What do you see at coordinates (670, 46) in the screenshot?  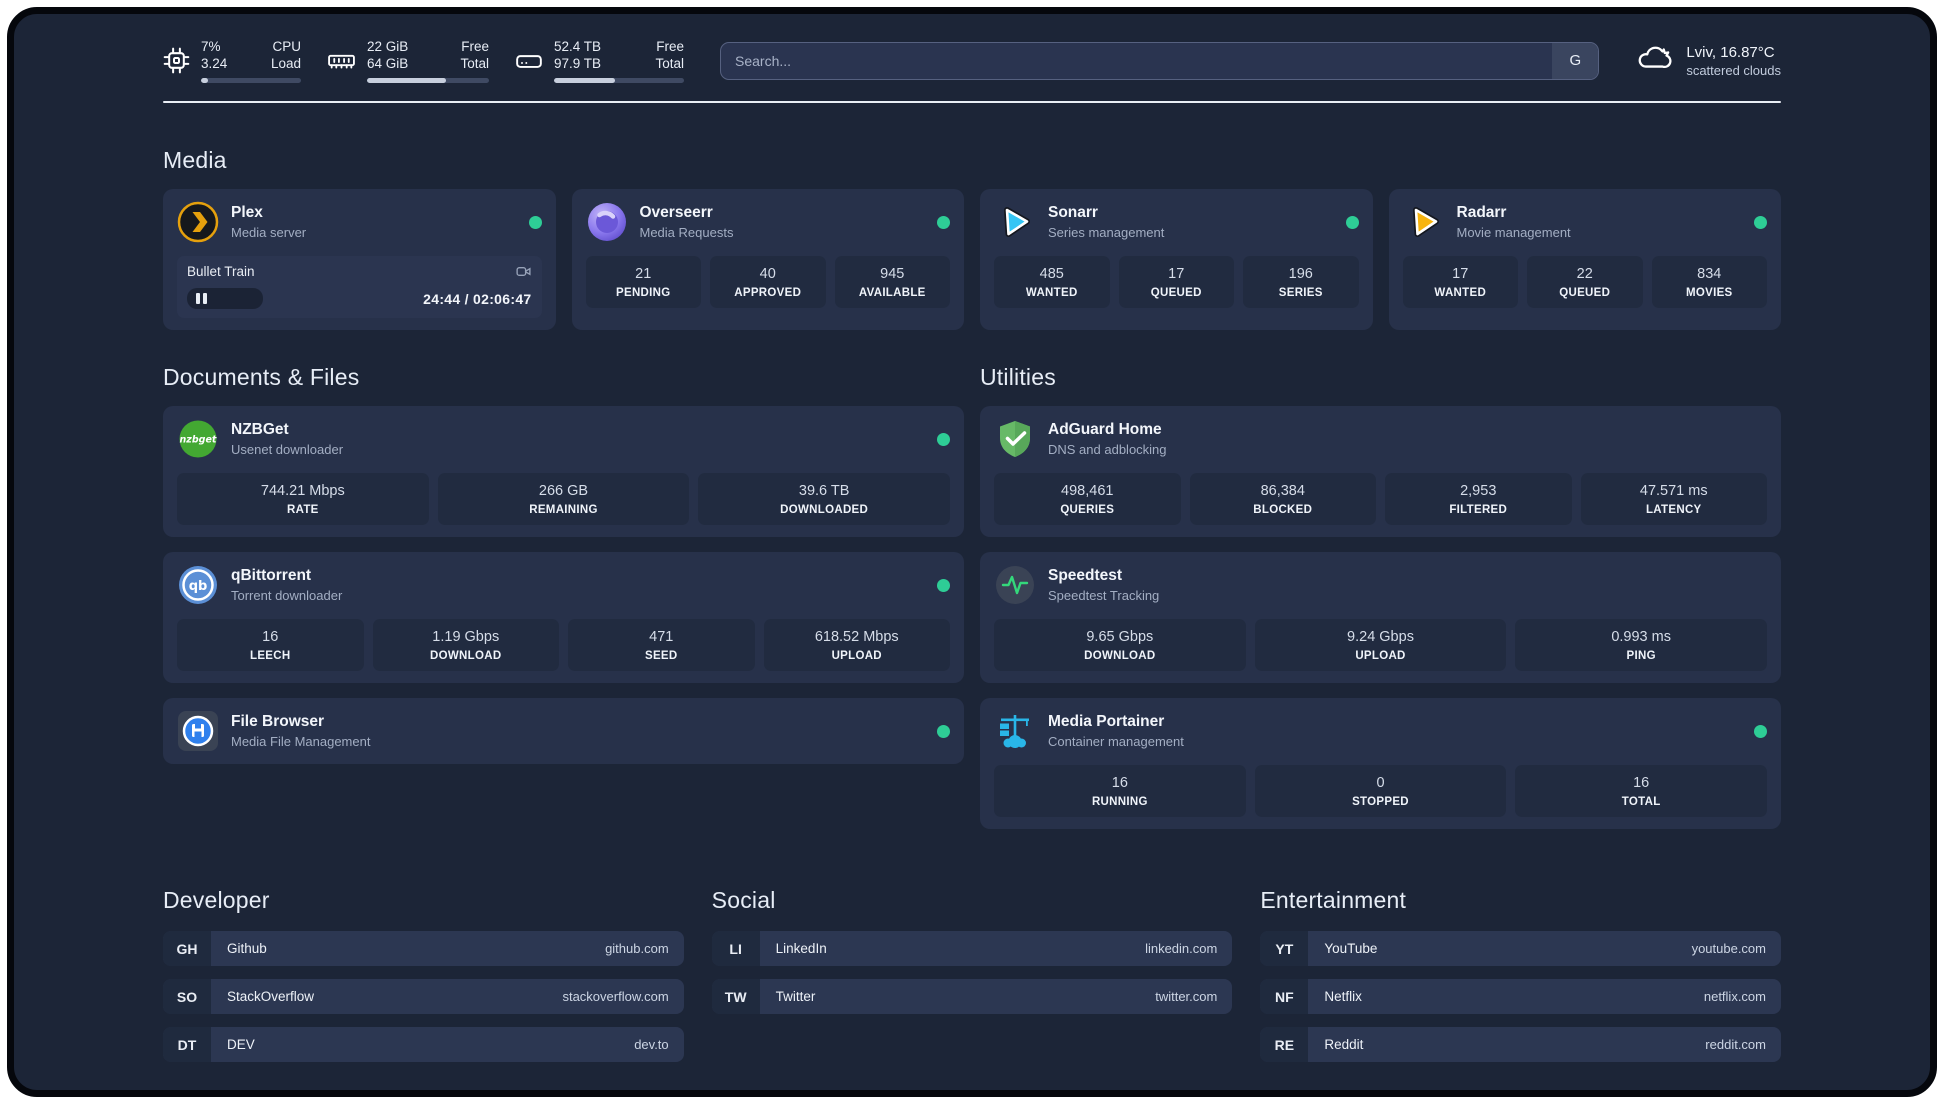 I see `disk-free-label: Free` at bounding box center [670, 46].